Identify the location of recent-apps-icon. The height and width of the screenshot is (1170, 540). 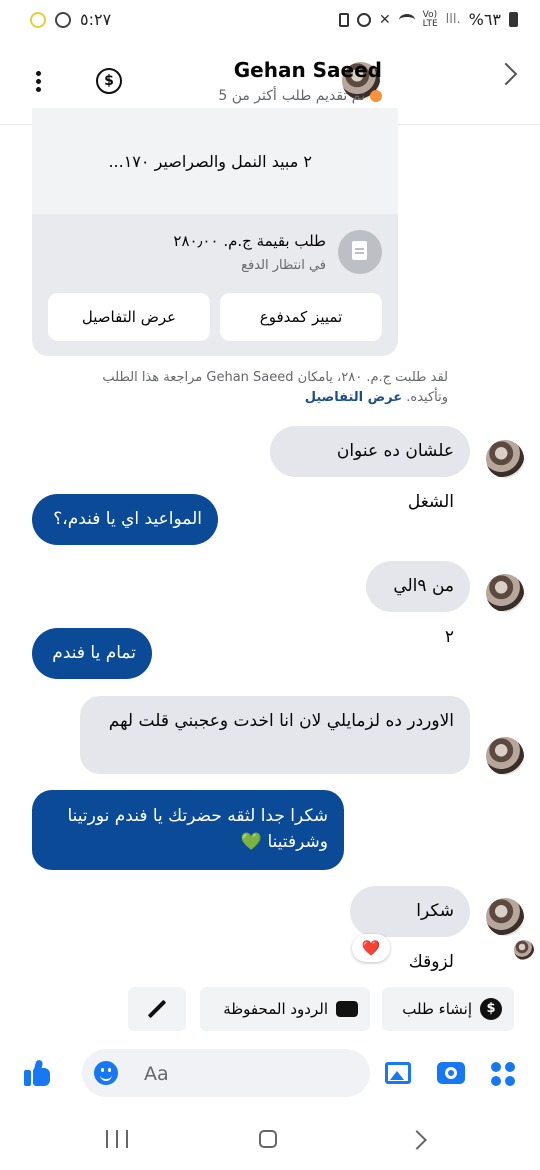
(117, 1139).